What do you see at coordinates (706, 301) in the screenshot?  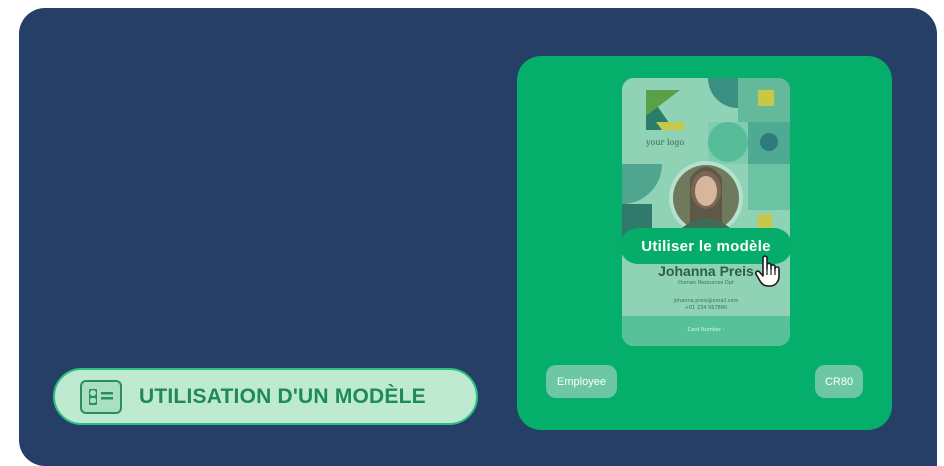 I see `card-email: johanna.preis@email.com` at bounding box center [706, 301].